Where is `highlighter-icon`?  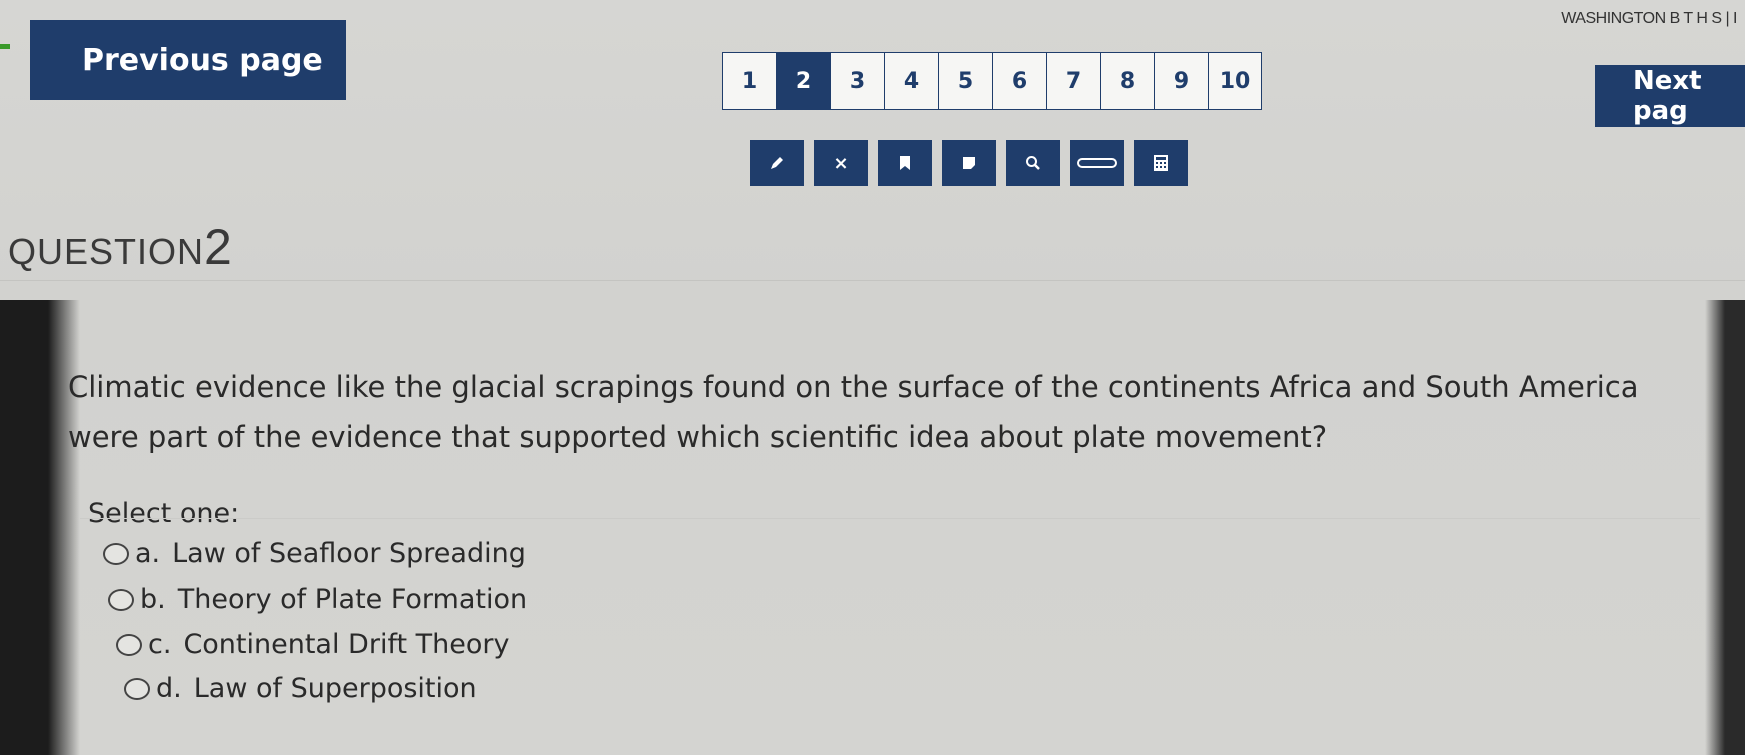
highlighter-icon is located at coordinates (969, 163).